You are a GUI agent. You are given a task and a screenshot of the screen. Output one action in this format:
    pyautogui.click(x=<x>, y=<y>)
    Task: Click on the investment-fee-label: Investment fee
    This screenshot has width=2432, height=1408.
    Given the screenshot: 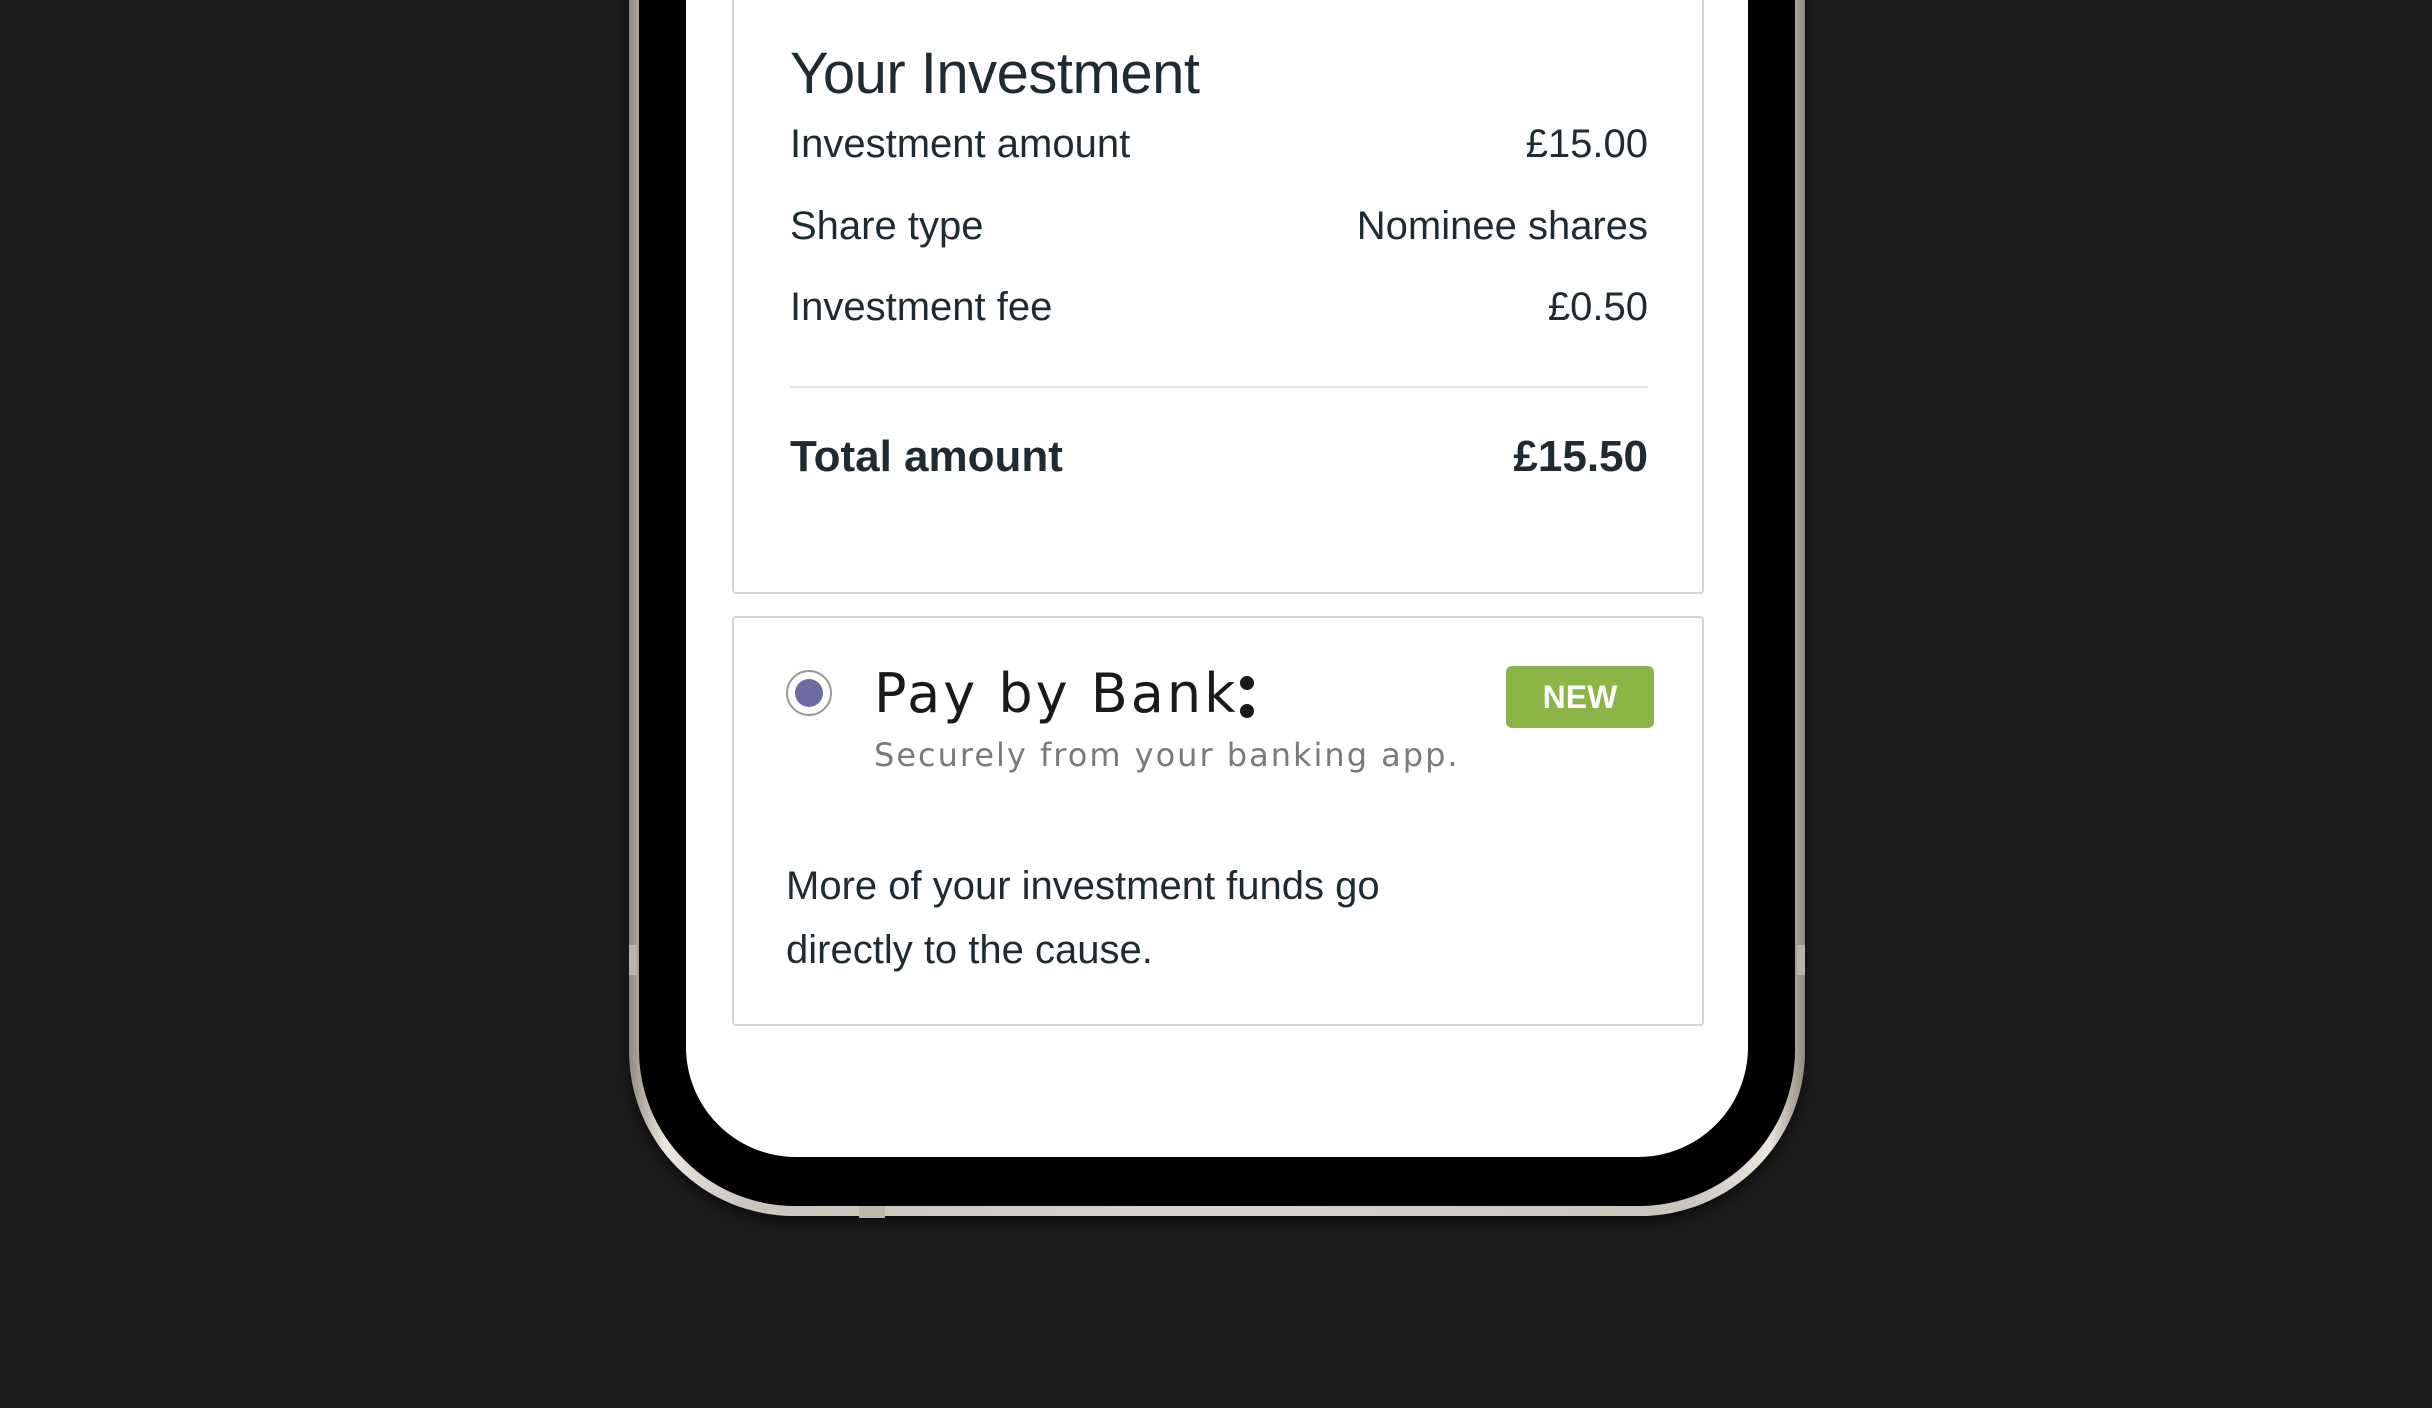 What is the action you would take?
    pyautogui.click(x=921, y=307)
    